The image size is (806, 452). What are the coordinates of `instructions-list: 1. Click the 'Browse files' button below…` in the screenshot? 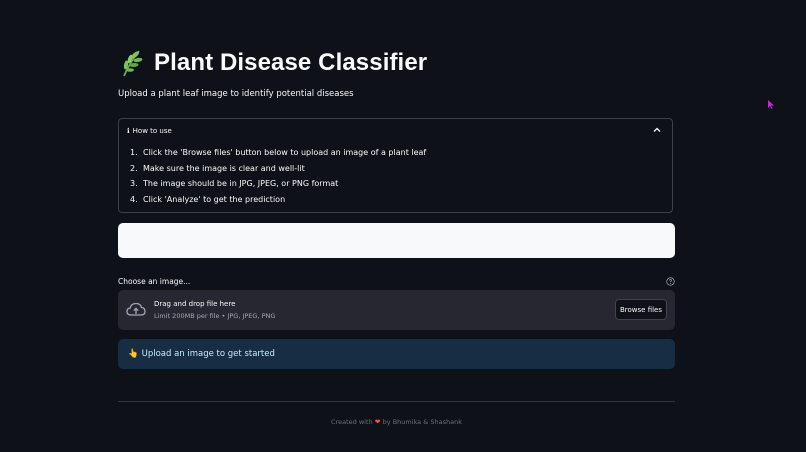 It's located at (278, 179).